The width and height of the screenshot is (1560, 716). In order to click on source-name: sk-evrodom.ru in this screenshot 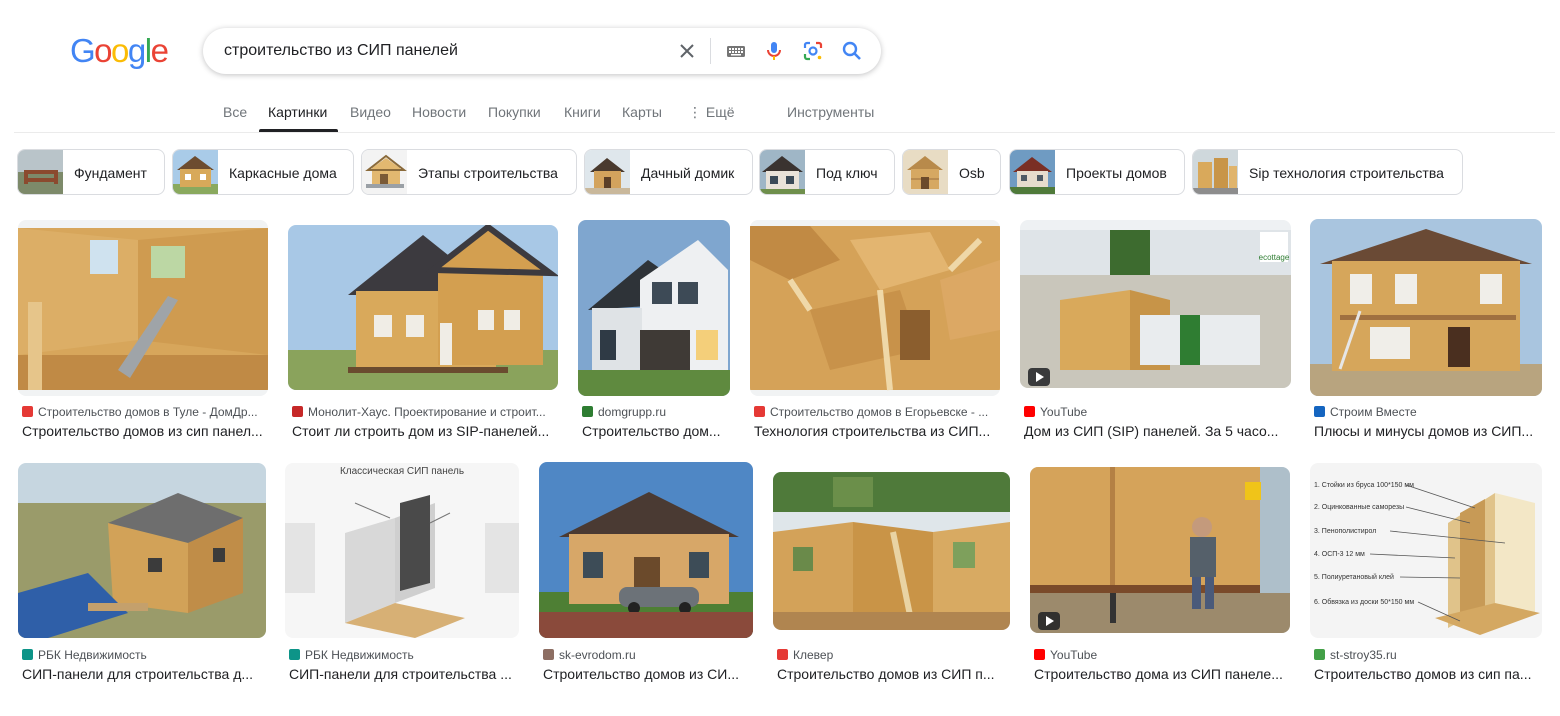, I will do `click(597, 655)`.